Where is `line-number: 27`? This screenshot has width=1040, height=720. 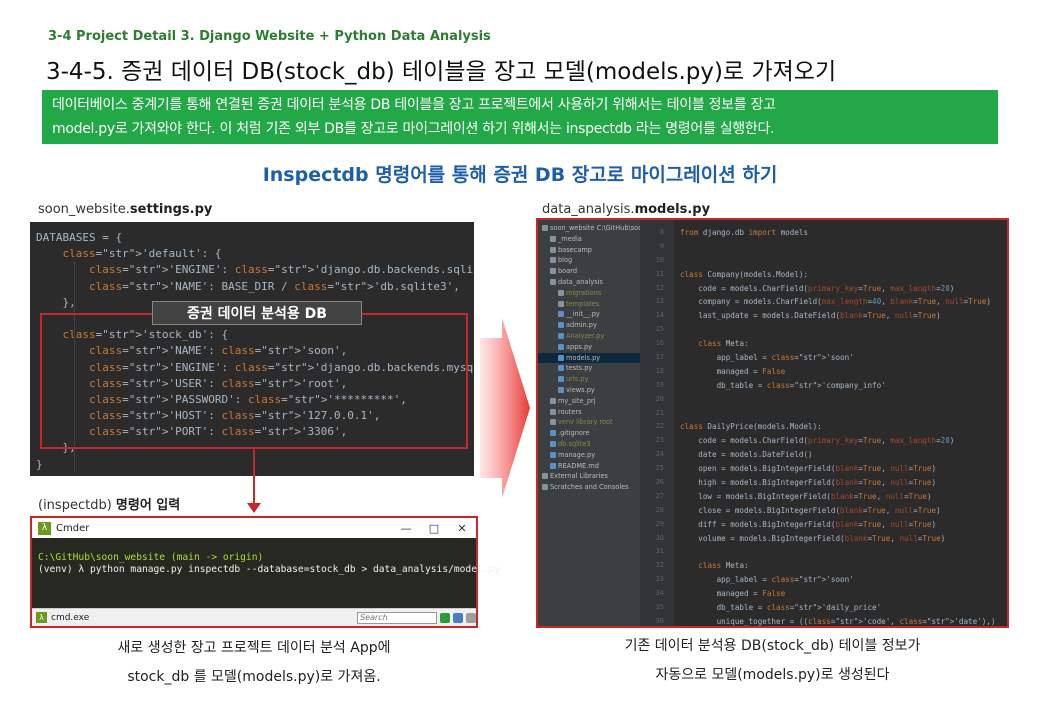 line-number: 27 is located at coordinates (659, 495).